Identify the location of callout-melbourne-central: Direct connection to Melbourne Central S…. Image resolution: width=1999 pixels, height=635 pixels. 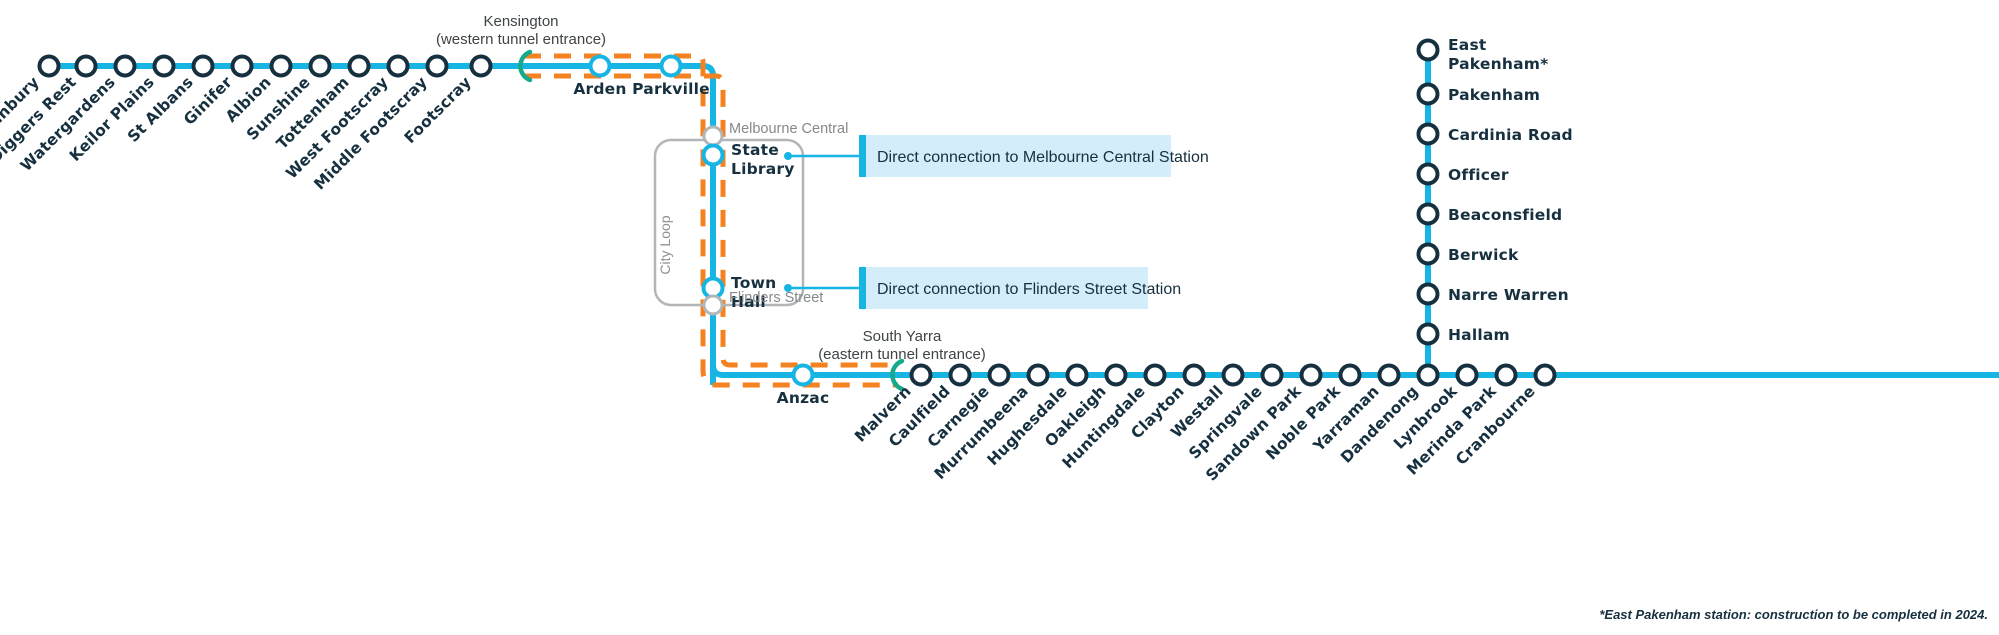
(996, 156).